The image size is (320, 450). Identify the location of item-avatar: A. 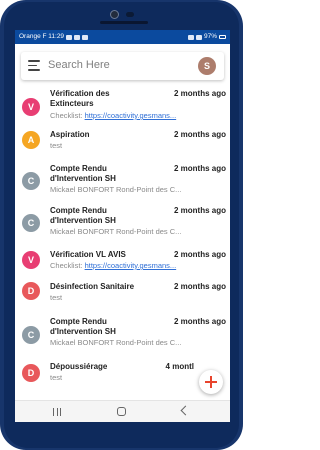
(31, 140).